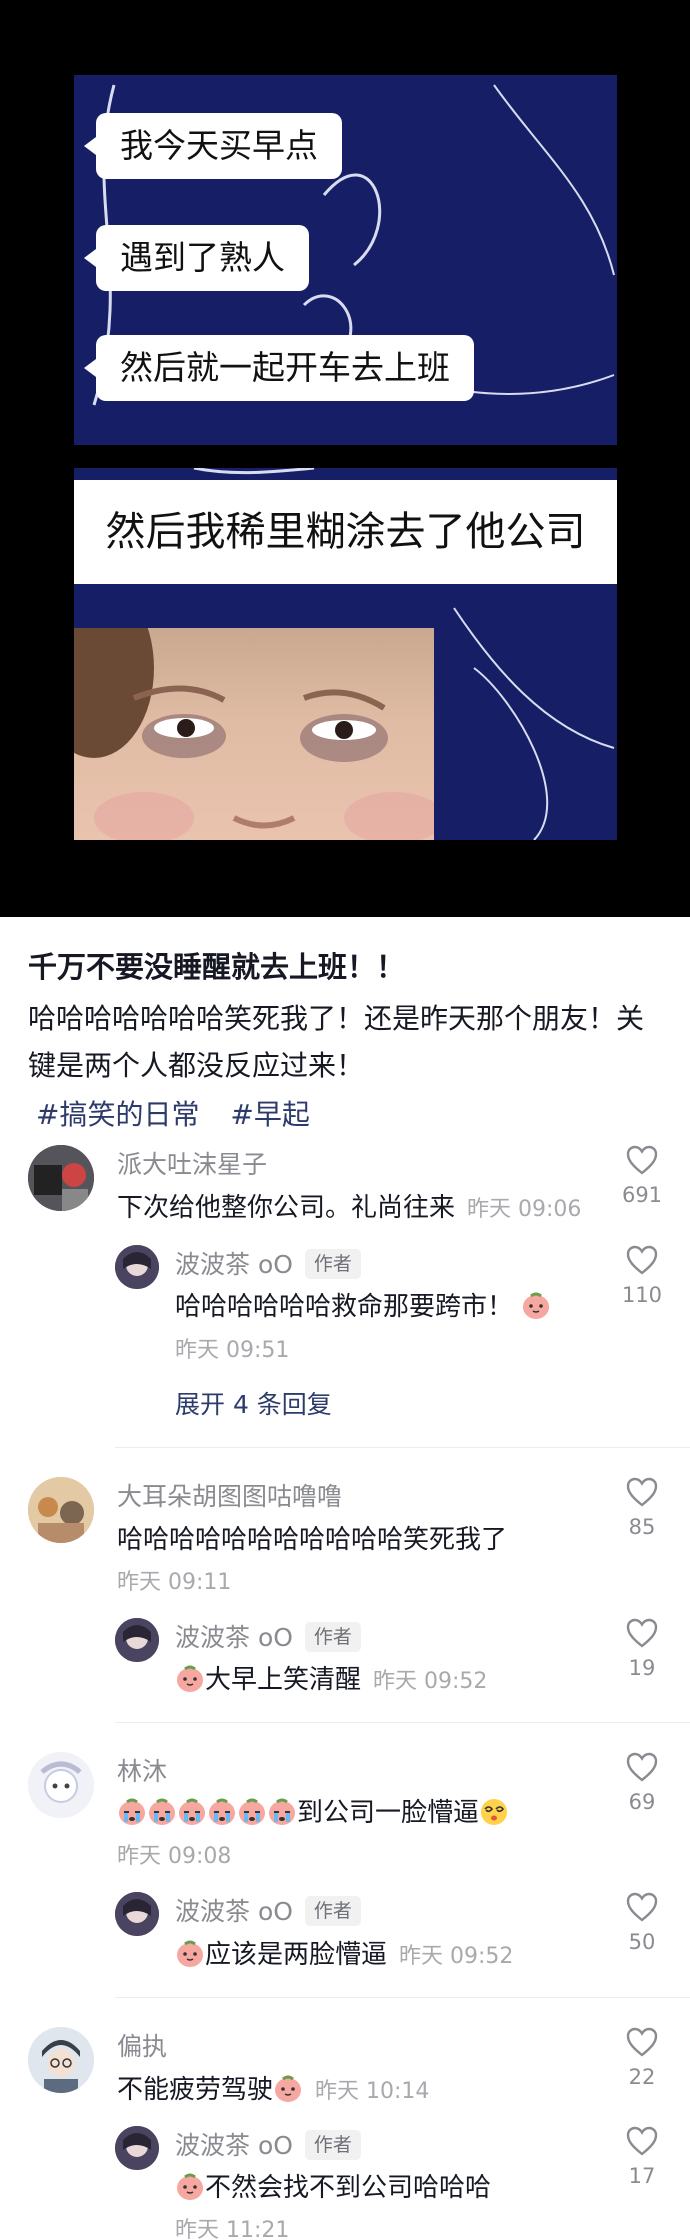 The image size is (690, 2240). Describe the element at coordinates (642, 2077) in the screenshot. I see `like-count: 22` at that location.